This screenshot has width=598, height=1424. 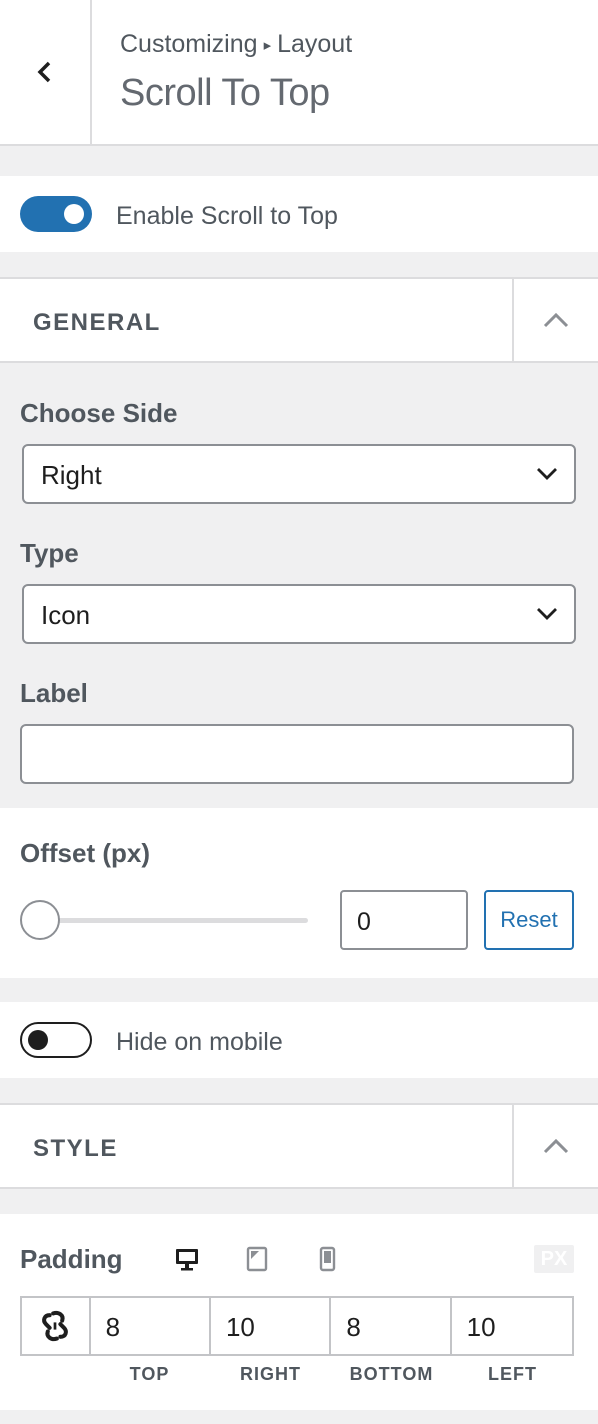 I want to click on padding-inputs: 8 10 8 10, so click(x=297, y=1326).